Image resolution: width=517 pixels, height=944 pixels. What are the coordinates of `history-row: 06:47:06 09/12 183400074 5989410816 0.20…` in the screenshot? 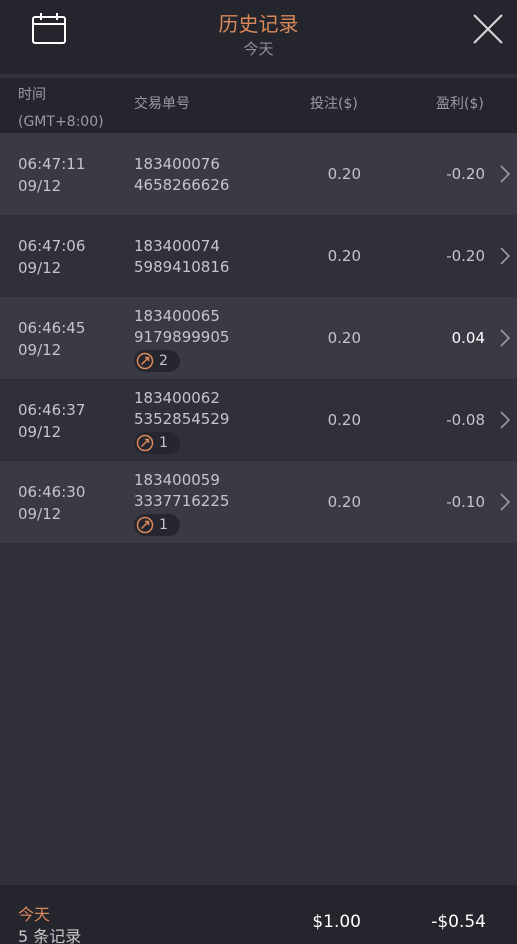 It's located at (258, 256).